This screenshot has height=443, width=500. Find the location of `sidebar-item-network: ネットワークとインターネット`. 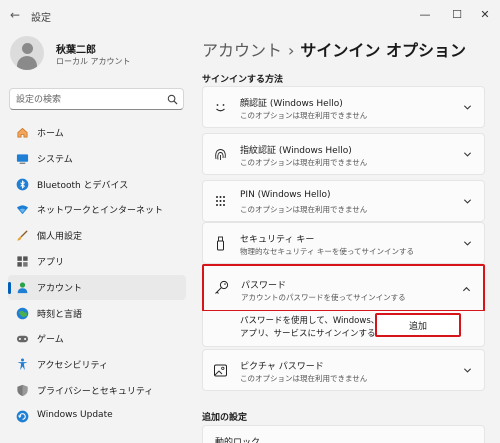

sidebar-item-network: ネットワークとインターネット is located at coordinates (97, 209).